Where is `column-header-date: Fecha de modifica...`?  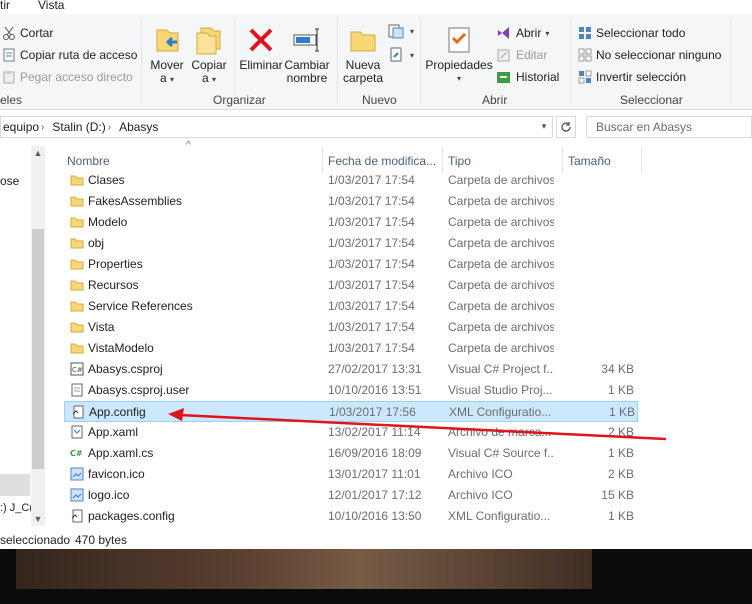
column-header-date: Fecha de modifica... is located at coordinates (382, 161).